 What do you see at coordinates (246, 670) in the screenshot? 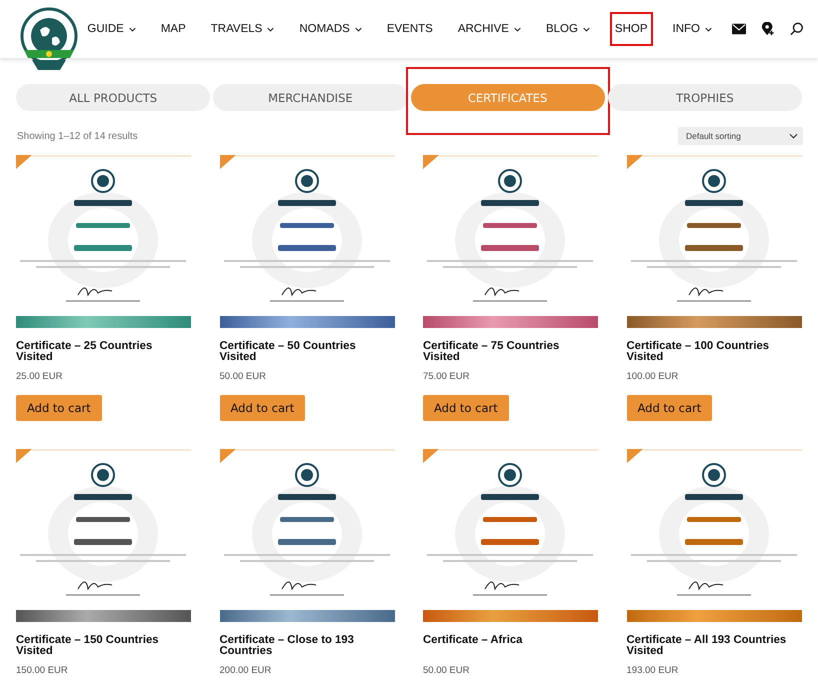
I see `product-price: 200.00 EUR` at bounding box center [246, 670].